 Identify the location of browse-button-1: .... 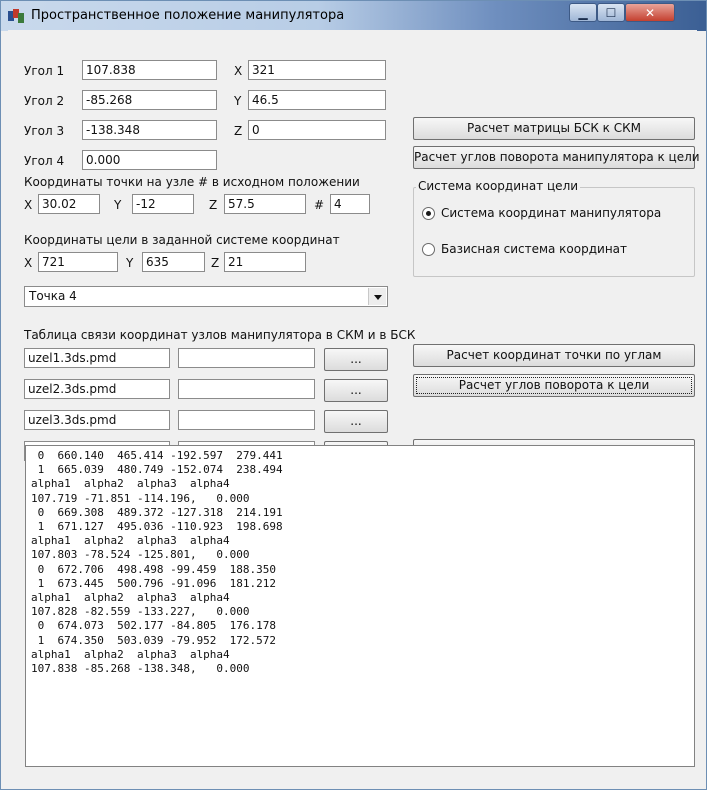
(356, 359).